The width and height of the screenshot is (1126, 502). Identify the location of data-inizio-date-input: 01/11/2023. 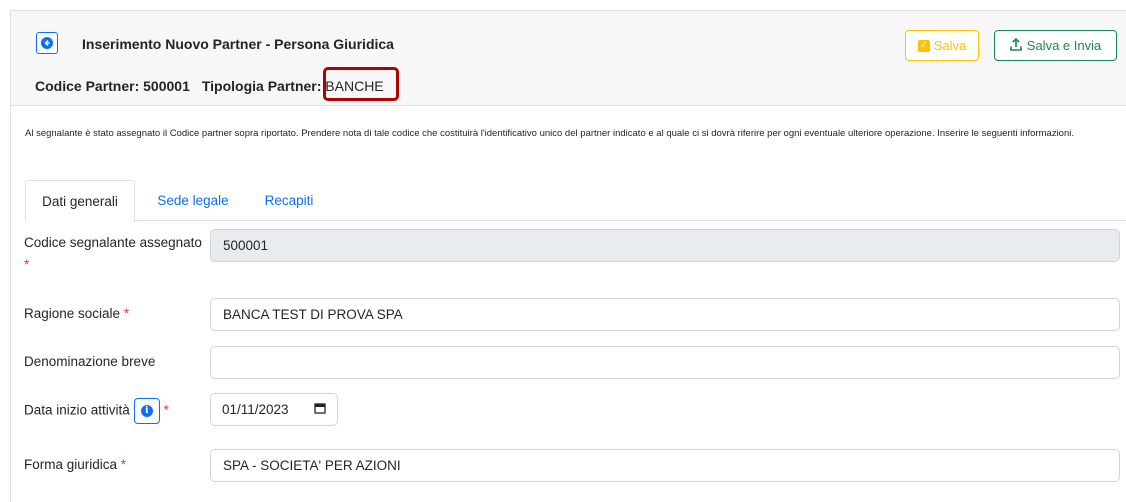
(274, 409).